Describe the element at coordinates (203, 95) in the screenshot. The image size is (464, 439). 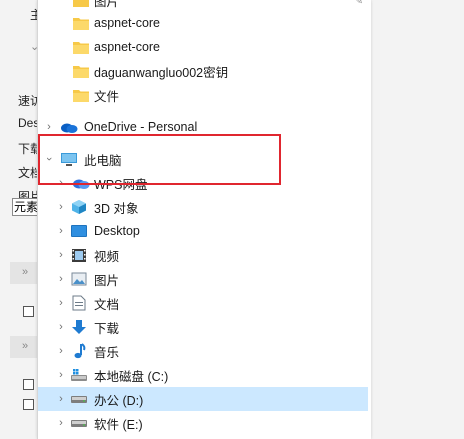
I see `tree-item-files: 文件` at that location.